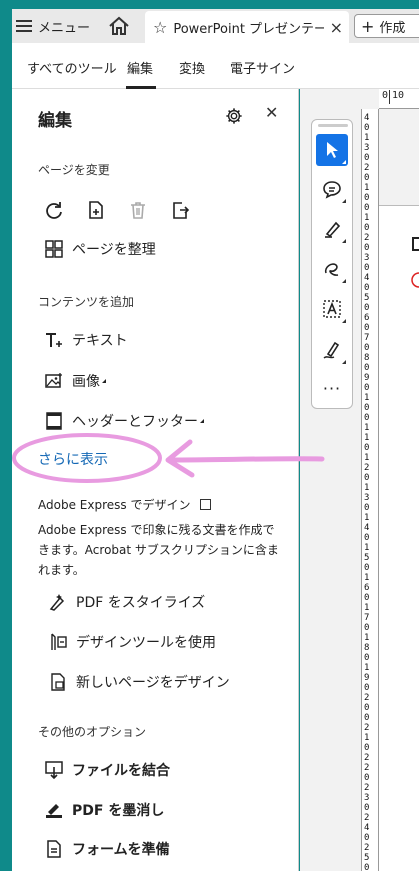 Image resolution: width=419 pixels, height=871 pixels. Describe the element at coordinates (333, 125) in the screenshot. I see `toolbar-grip` at that location.